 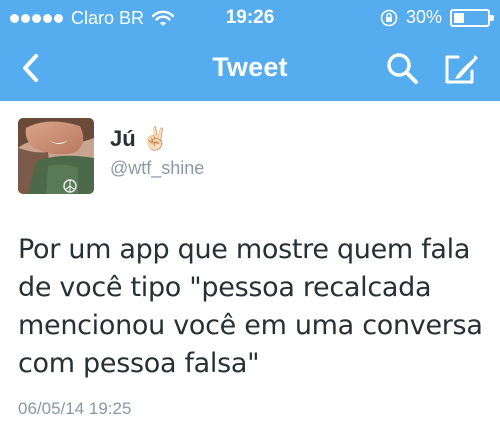 I want to click on author-name: Jú, so click(x=123, y=139).